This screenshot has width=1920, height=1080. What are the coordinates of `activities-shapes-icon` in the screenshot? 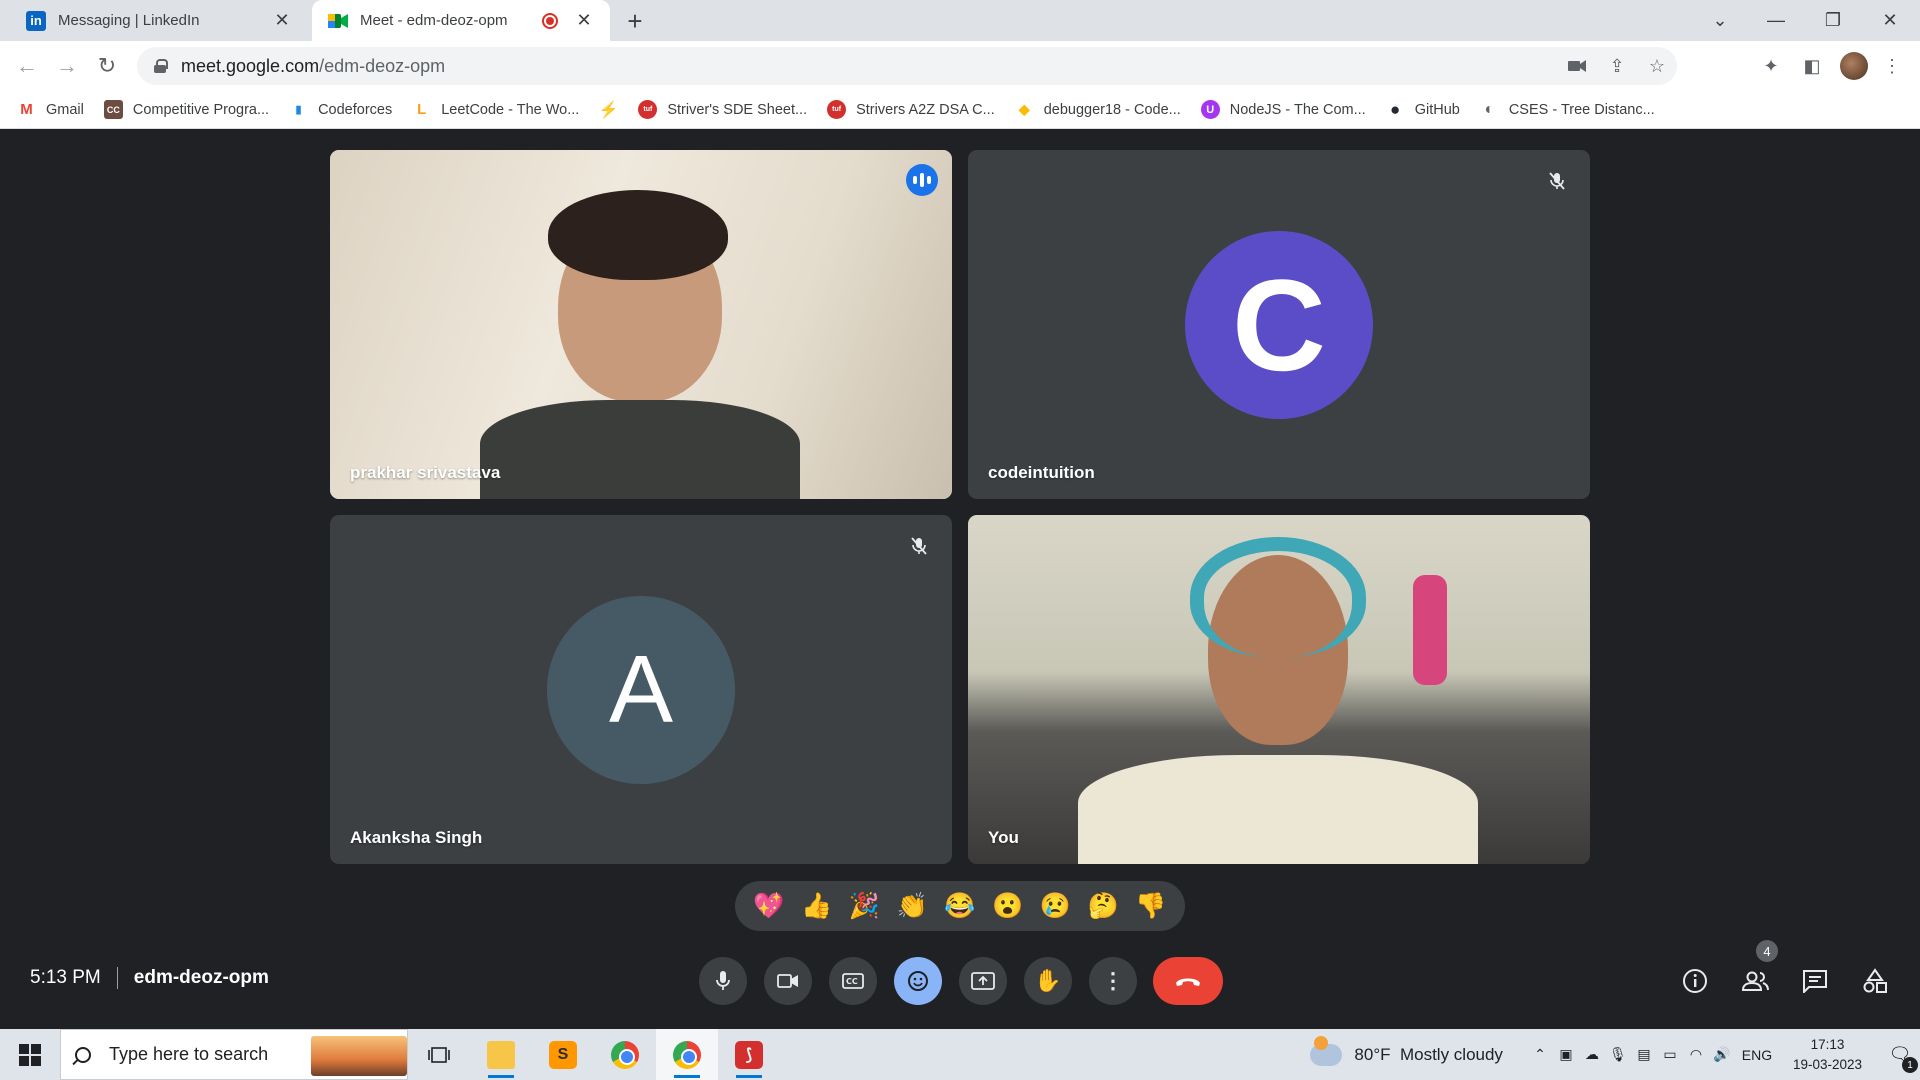 It's located at (1875, 980).